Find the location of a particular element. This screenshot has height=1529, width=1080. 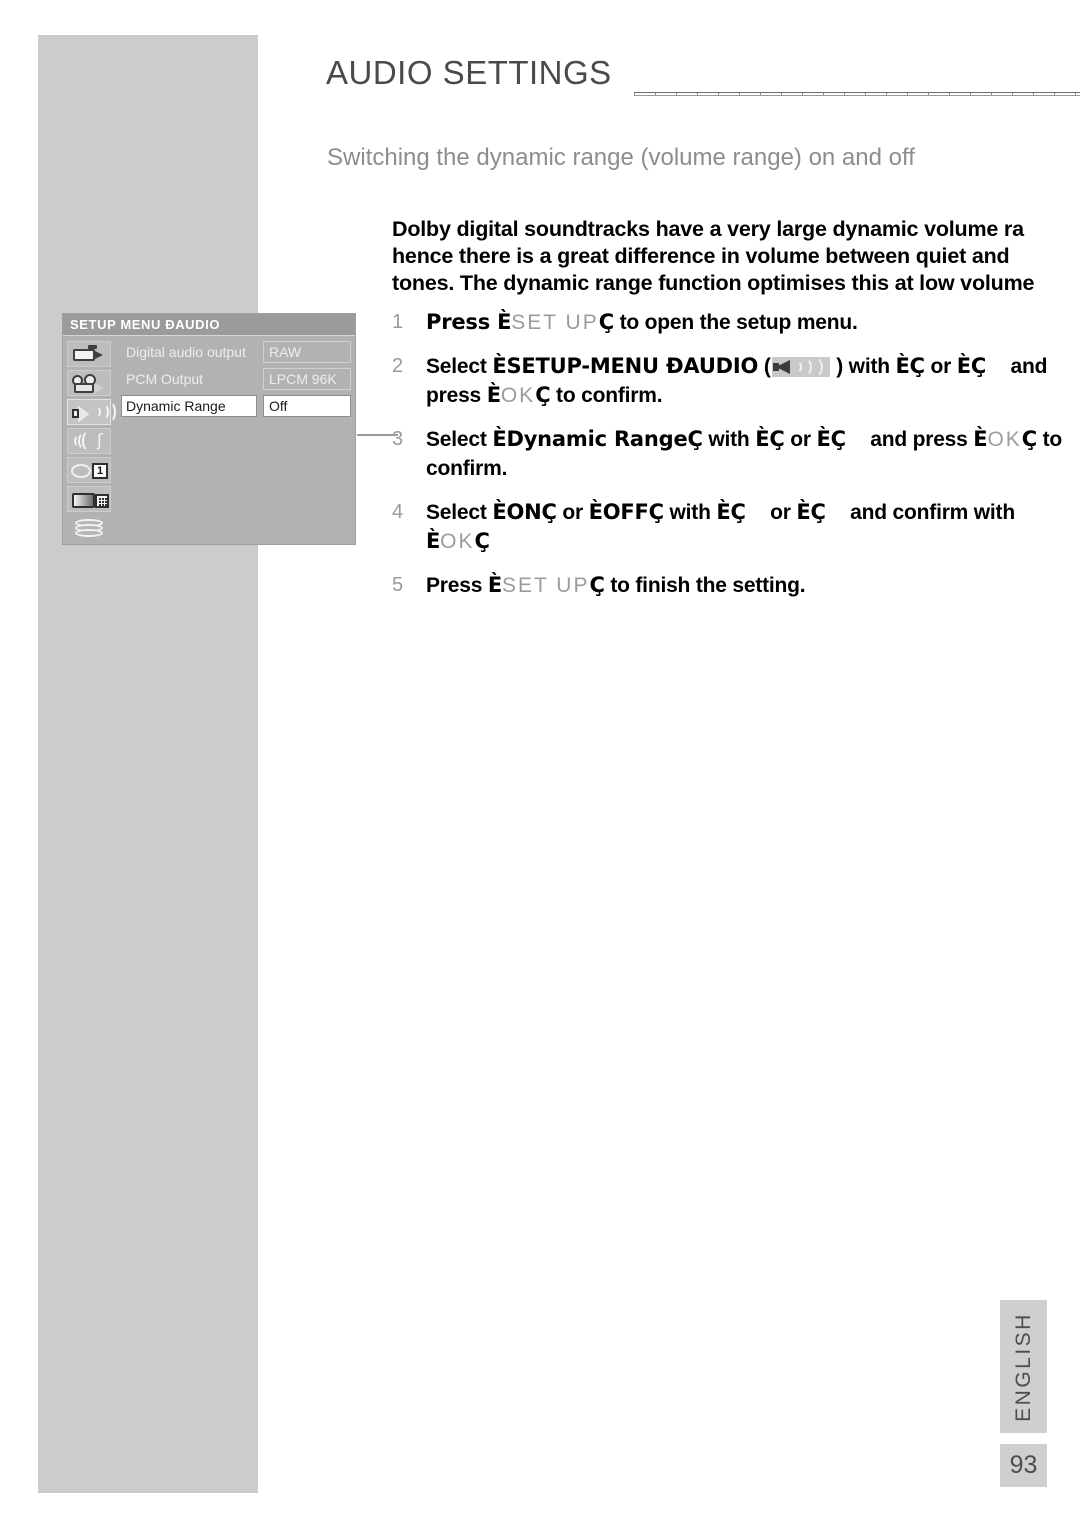

step-text-segment: ( is located at coordinates (764, 366).